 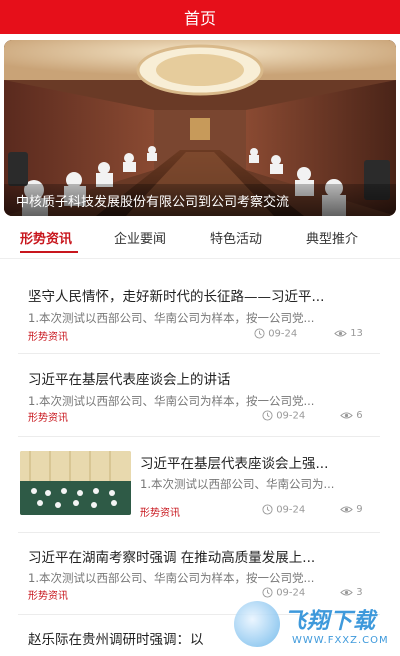 What do you see at coordinates (359, 509) in the screenshot?
I see `news-views-count: 9` at bounding box center [359, 509].